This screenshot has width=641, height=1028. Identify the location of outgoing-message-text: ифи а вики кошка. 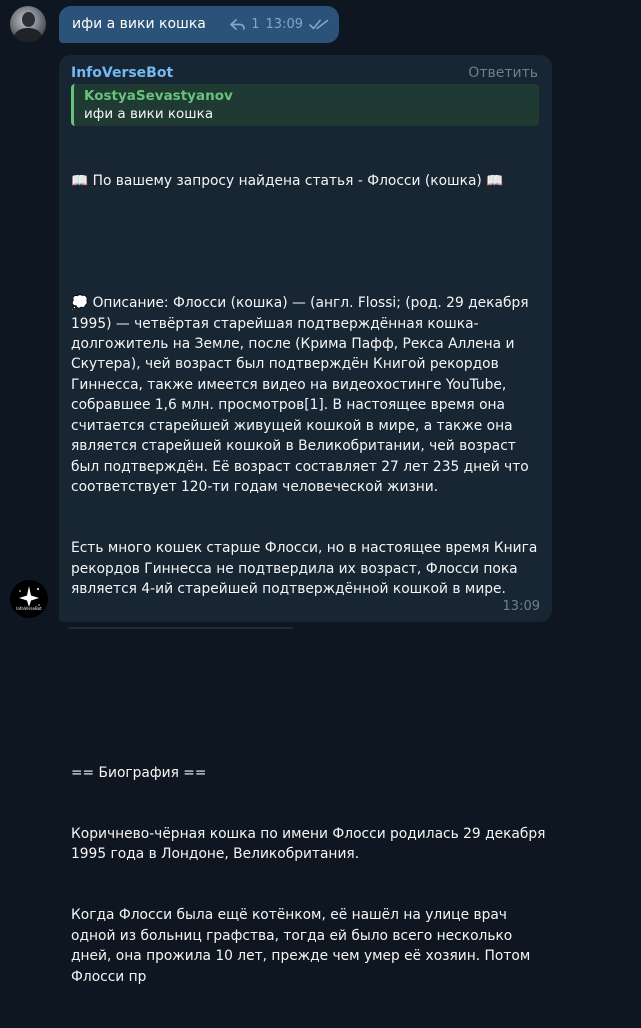
(139, 24).